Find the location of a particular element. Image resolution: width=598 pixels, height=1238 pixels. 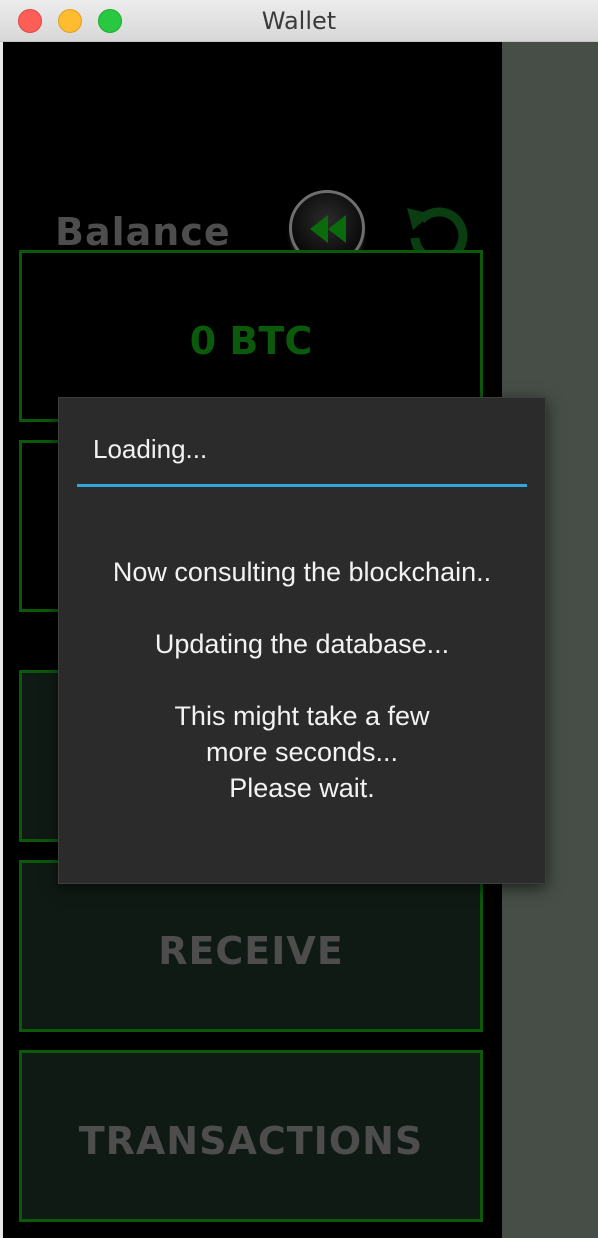

window-title: Wallet is located at coordinates (299, 21).